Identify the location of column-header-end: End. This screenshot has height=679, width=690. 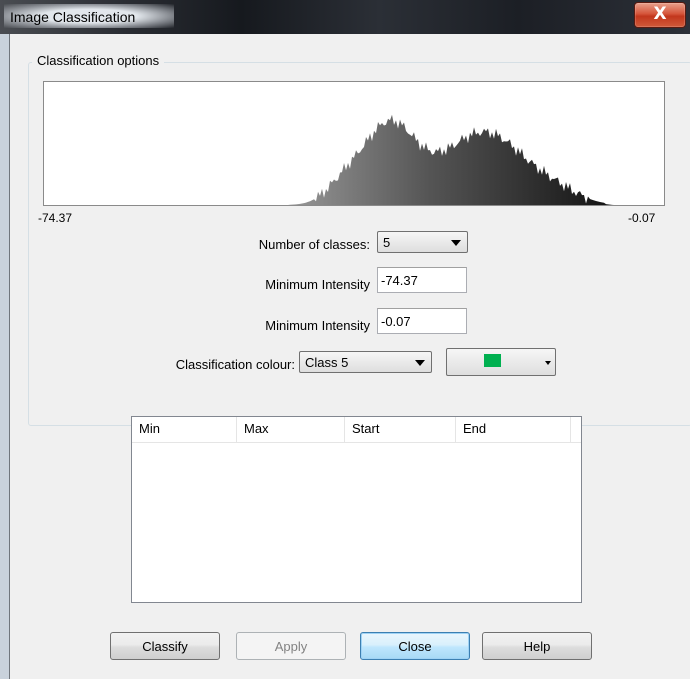
(513, 429).